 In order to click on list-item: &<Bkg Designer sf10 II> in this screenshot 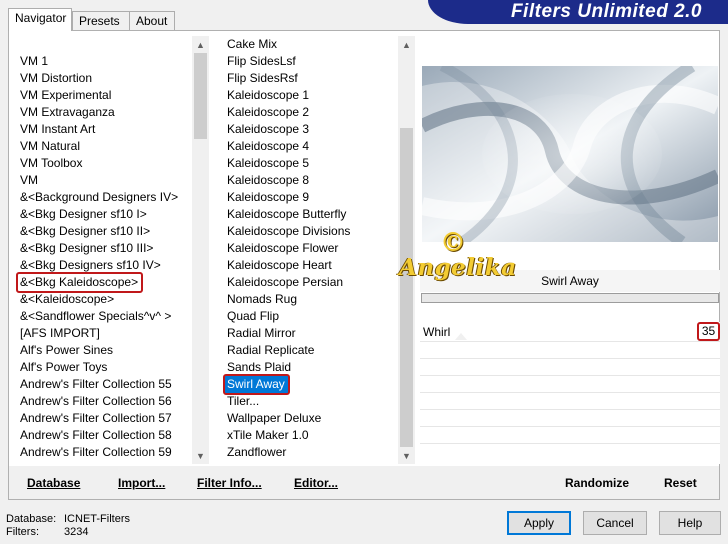, I will do `click(85, 231)`.